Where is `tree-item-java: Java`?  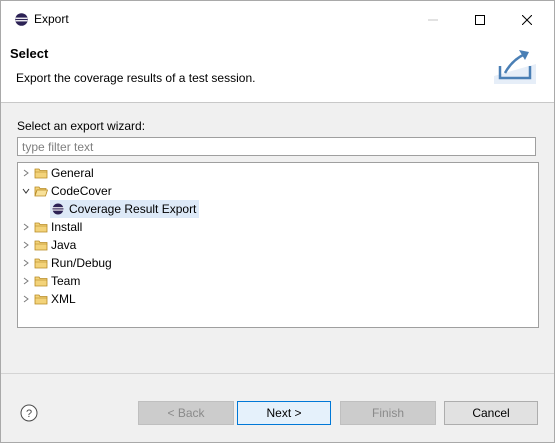 tree-item-java: Java is located at coordinates (278, 245).